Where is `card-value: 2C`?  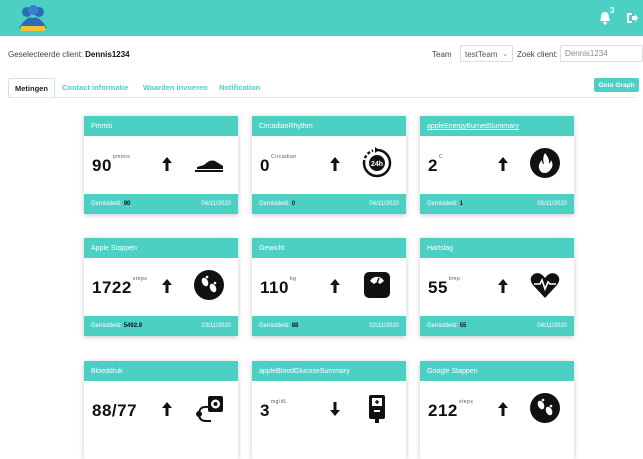
card-value: 2C is located at coordinates (436, 164).